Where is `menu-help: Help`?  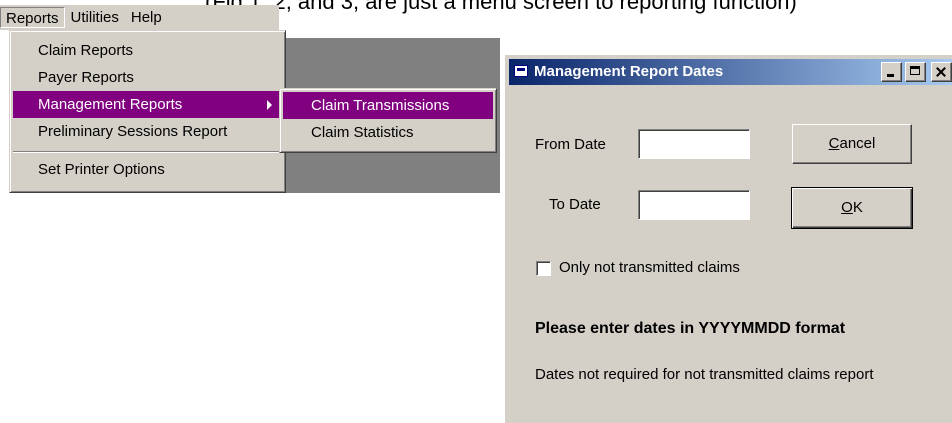
menu-help: Help is located at coordinates (146, 17).